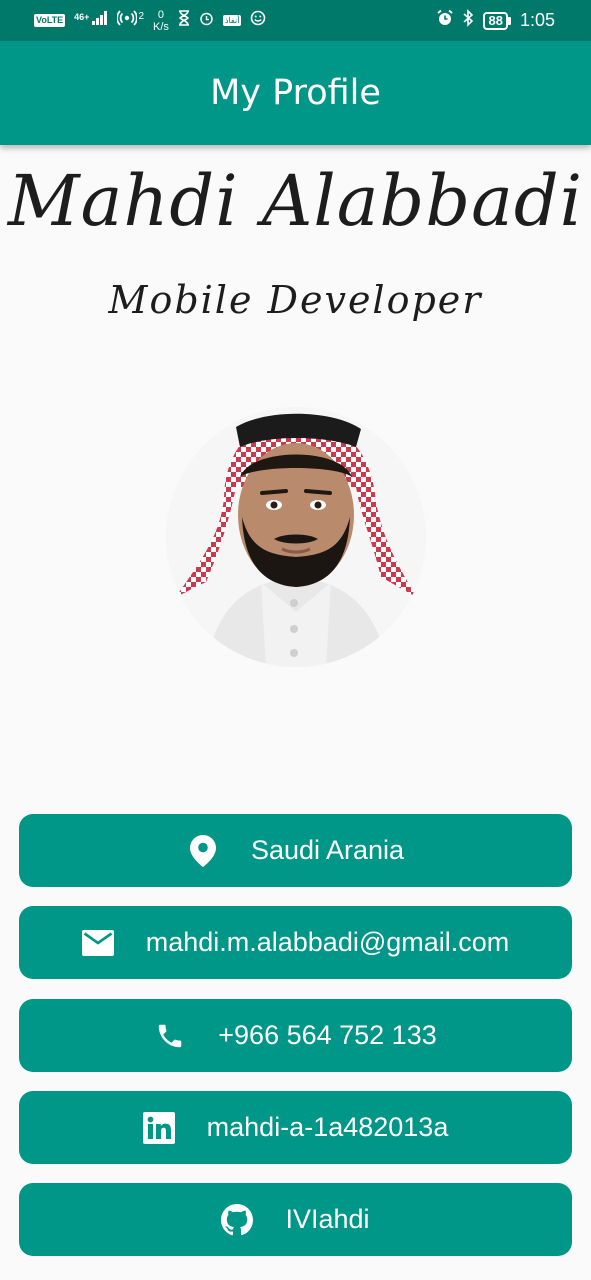  What do you see at coordinates (295, 20) in the screenshot?
I see `status-bar: VoLTE 46+ 2 0 K/s أنفاذ 88 1:05` at bounding box center [295, 20].